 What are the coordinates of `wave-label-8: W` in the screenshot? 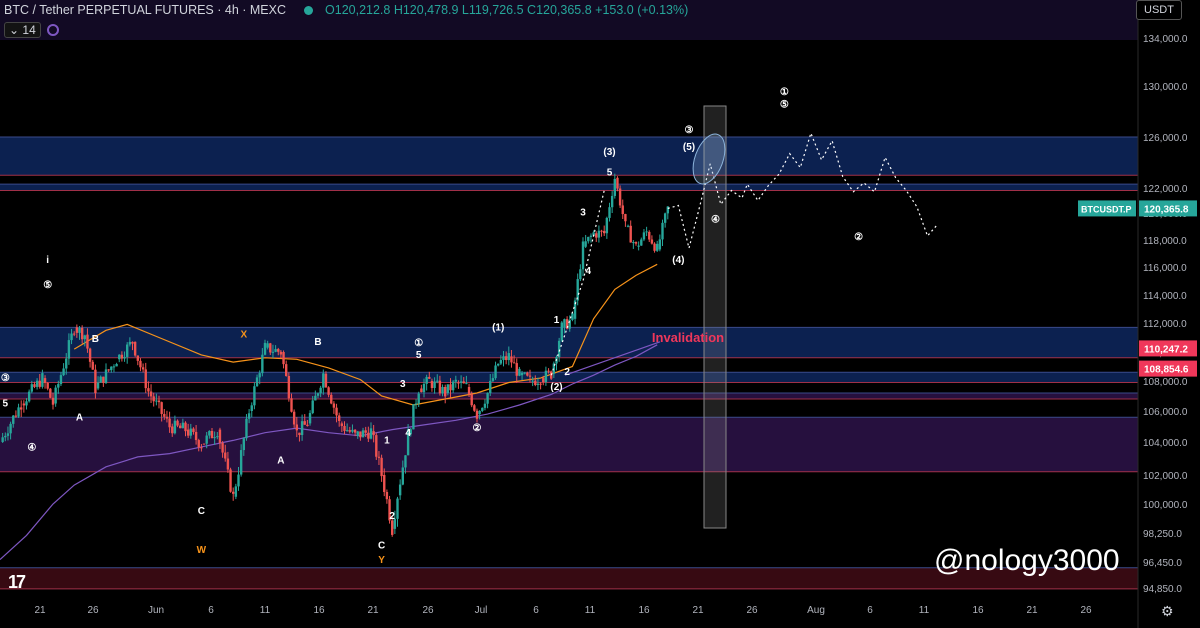 It's located at (202, 550).